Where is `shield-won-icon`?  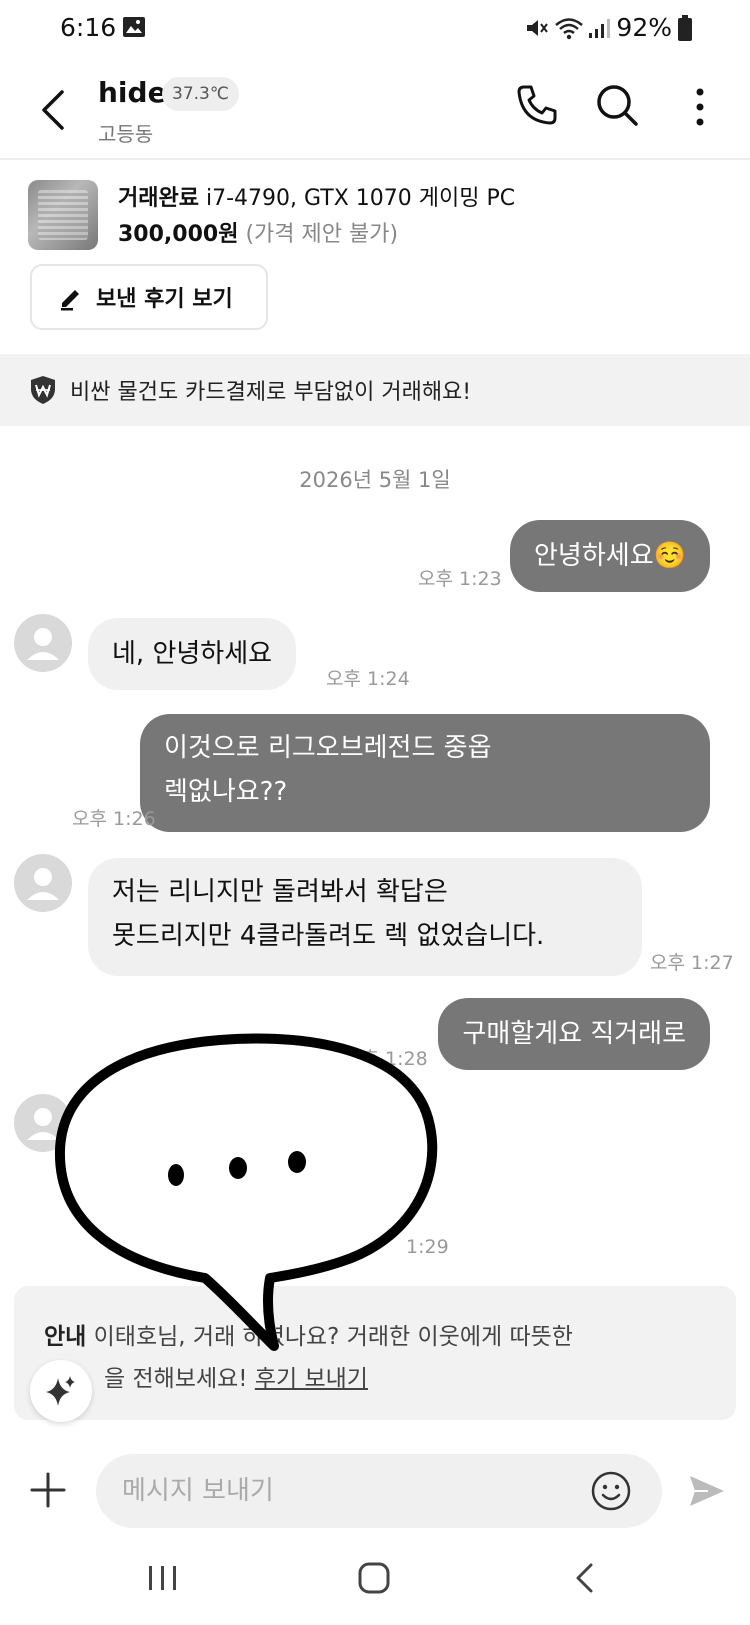 shield-won-icon is located at coordinates (43, 390).